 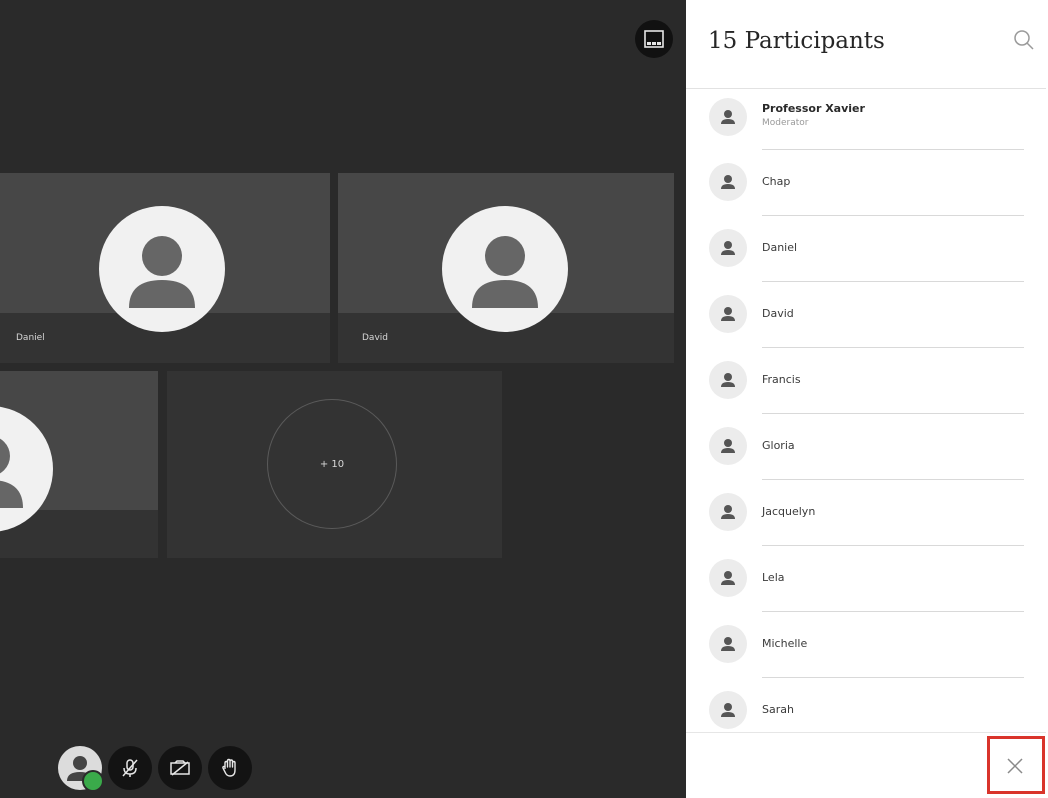 What do you see at coordinates (866, 120) in the screenshot?
I see `participant-row-professor-xavier: Professor Xavier Moderator` at bounding box center [866, 120].